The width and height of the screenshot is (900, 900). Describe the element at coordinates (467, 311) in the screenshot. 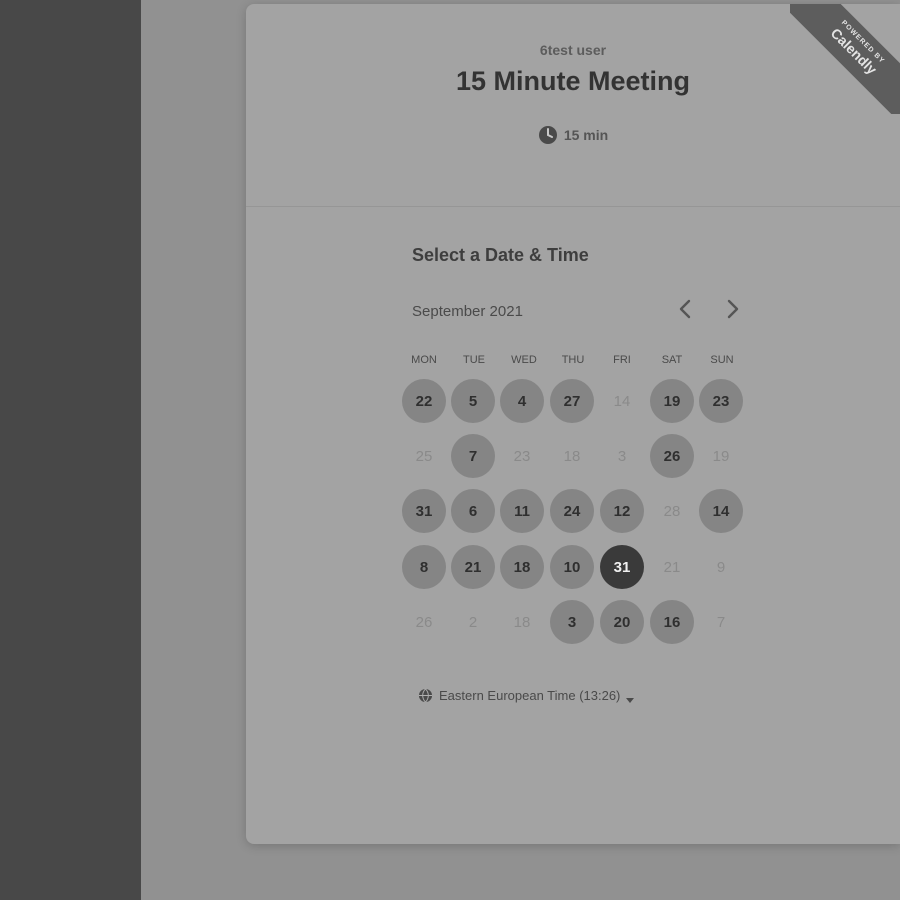

I see `month-label: September 2021` at that location.